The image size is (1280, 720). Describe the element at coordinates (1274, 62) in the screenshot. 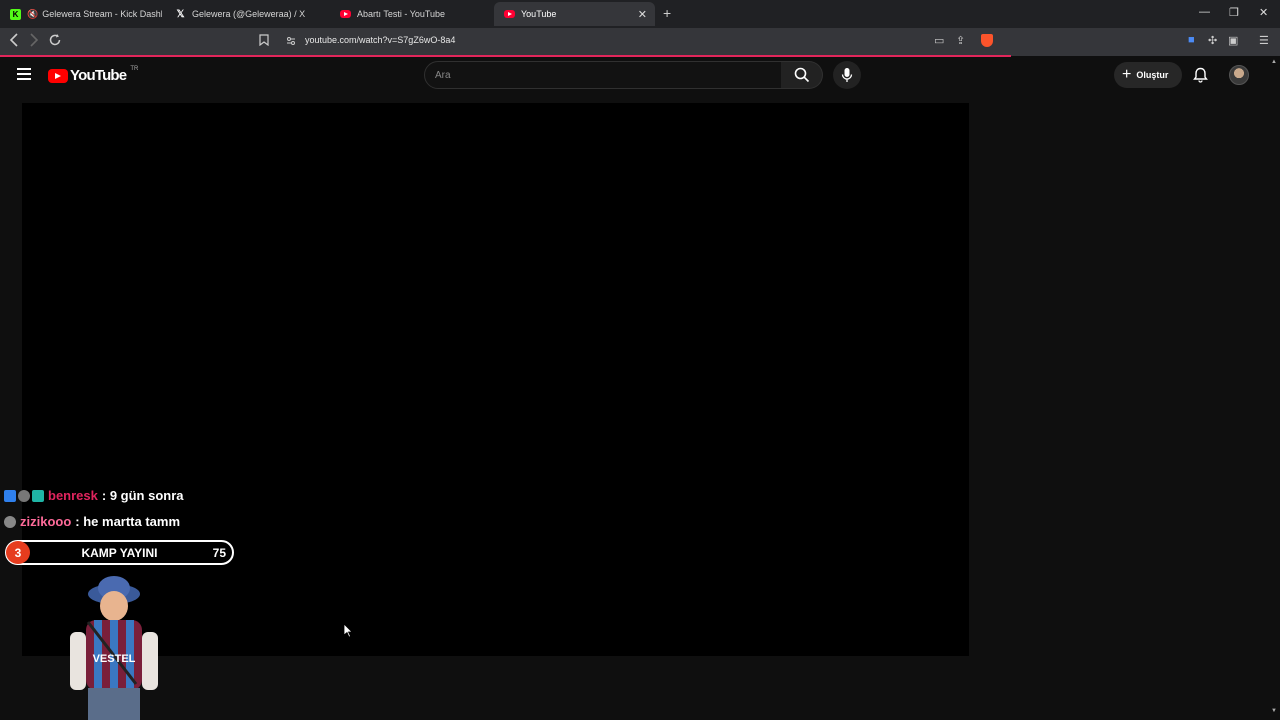

I see `scroll-up-arrow-icon: ▲` at that location.